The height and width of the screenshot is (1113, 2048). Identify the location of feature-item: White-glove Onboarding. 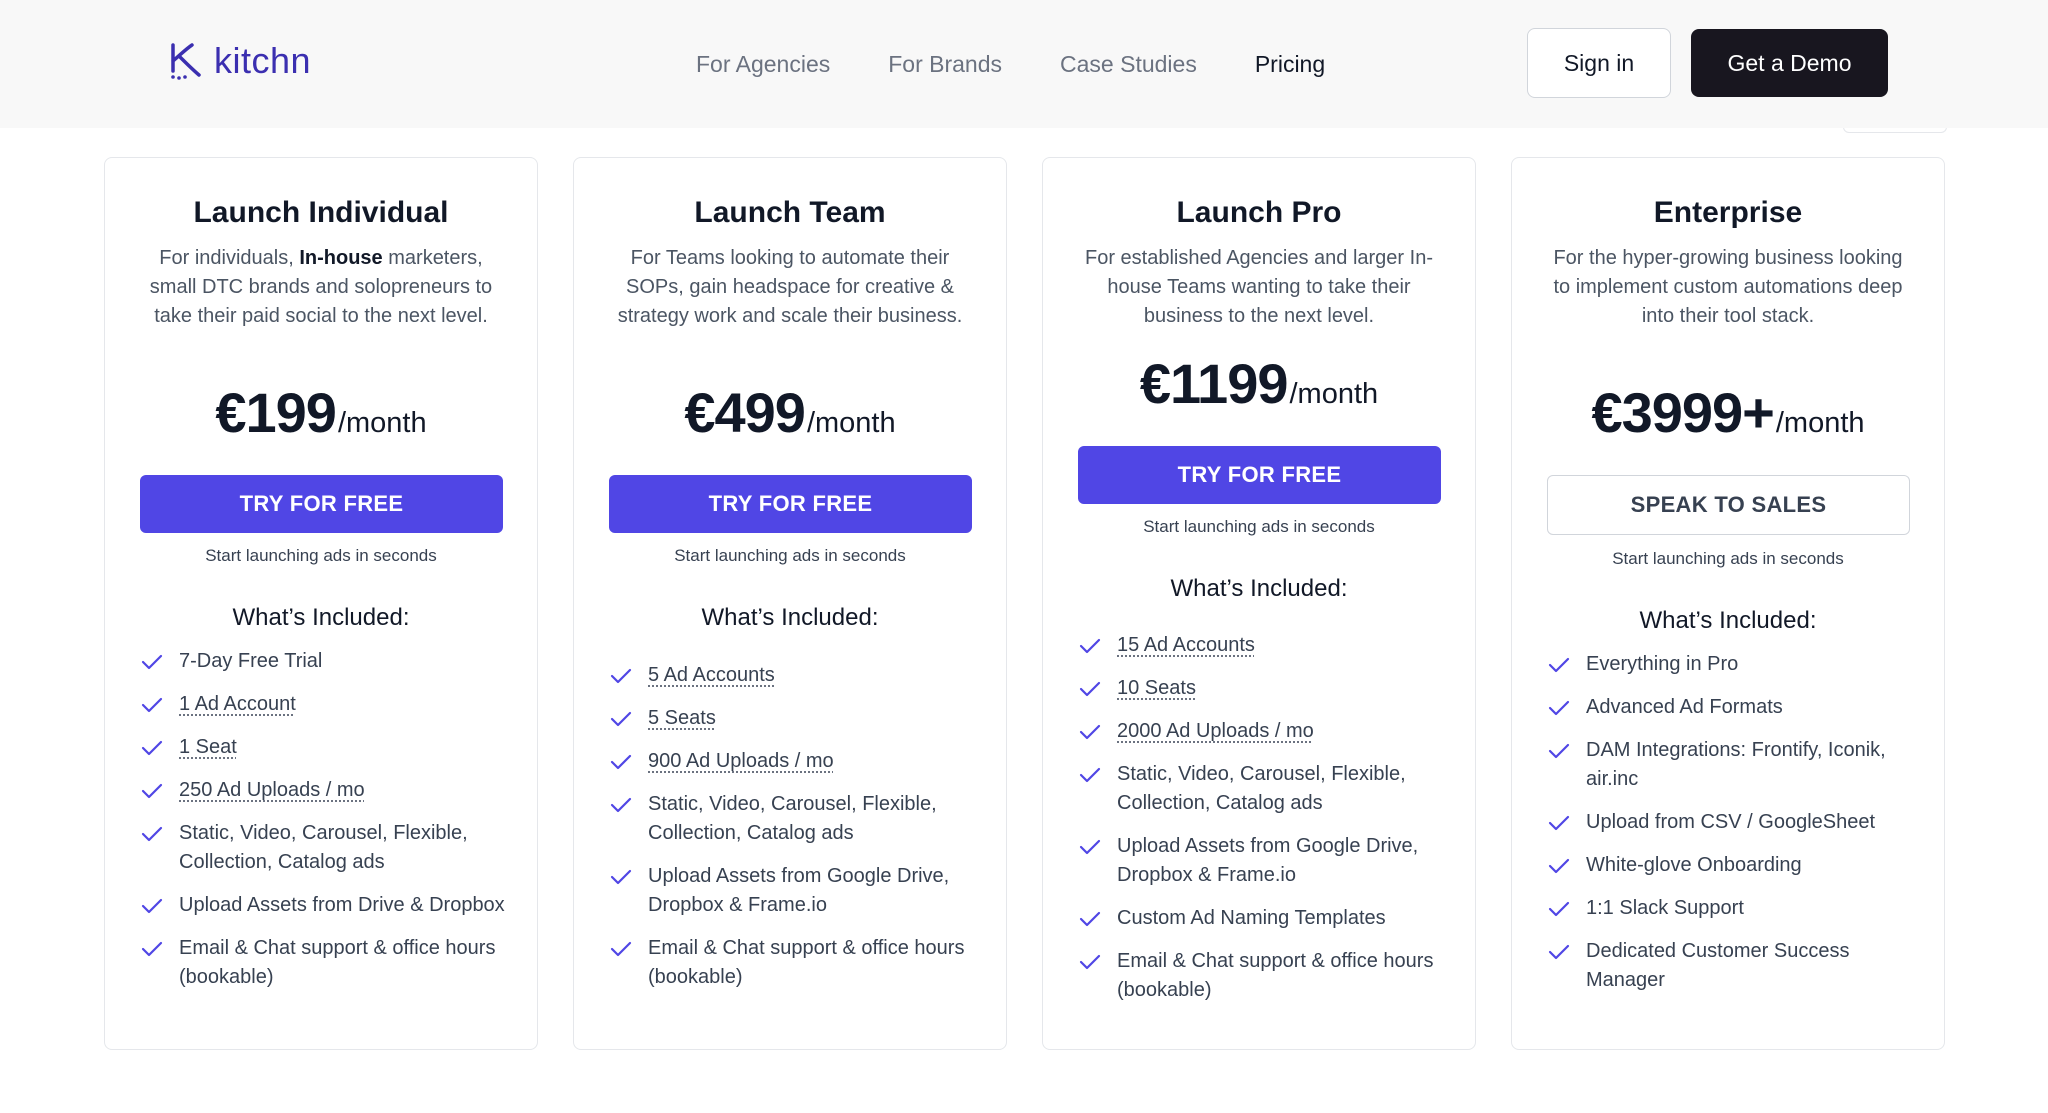
(1736, 865).